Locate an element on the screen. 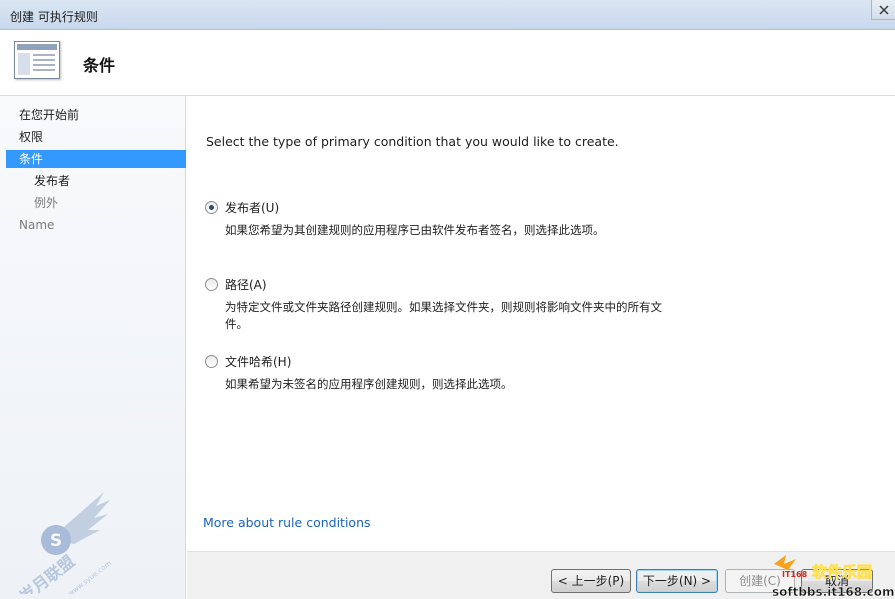  svg-text: S is located at coordinates (56, 541).